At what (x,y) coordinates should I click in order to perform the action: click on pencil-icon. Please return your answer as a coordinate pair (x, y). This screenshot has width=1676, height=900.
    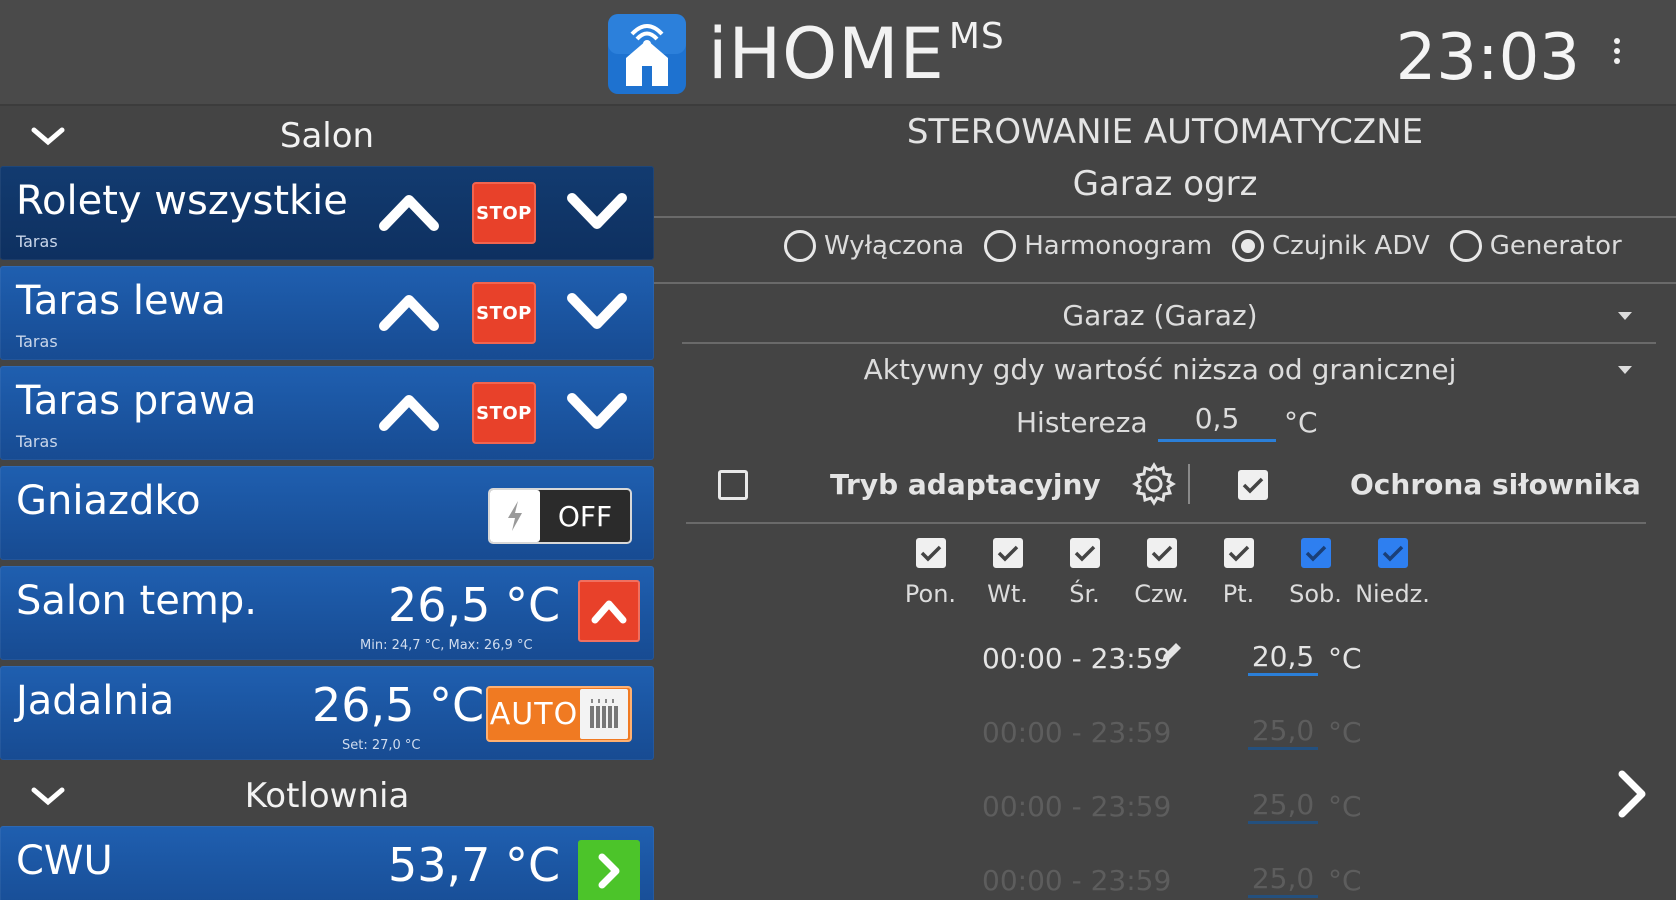
    Looking at the image, I should click on (1171, 653).